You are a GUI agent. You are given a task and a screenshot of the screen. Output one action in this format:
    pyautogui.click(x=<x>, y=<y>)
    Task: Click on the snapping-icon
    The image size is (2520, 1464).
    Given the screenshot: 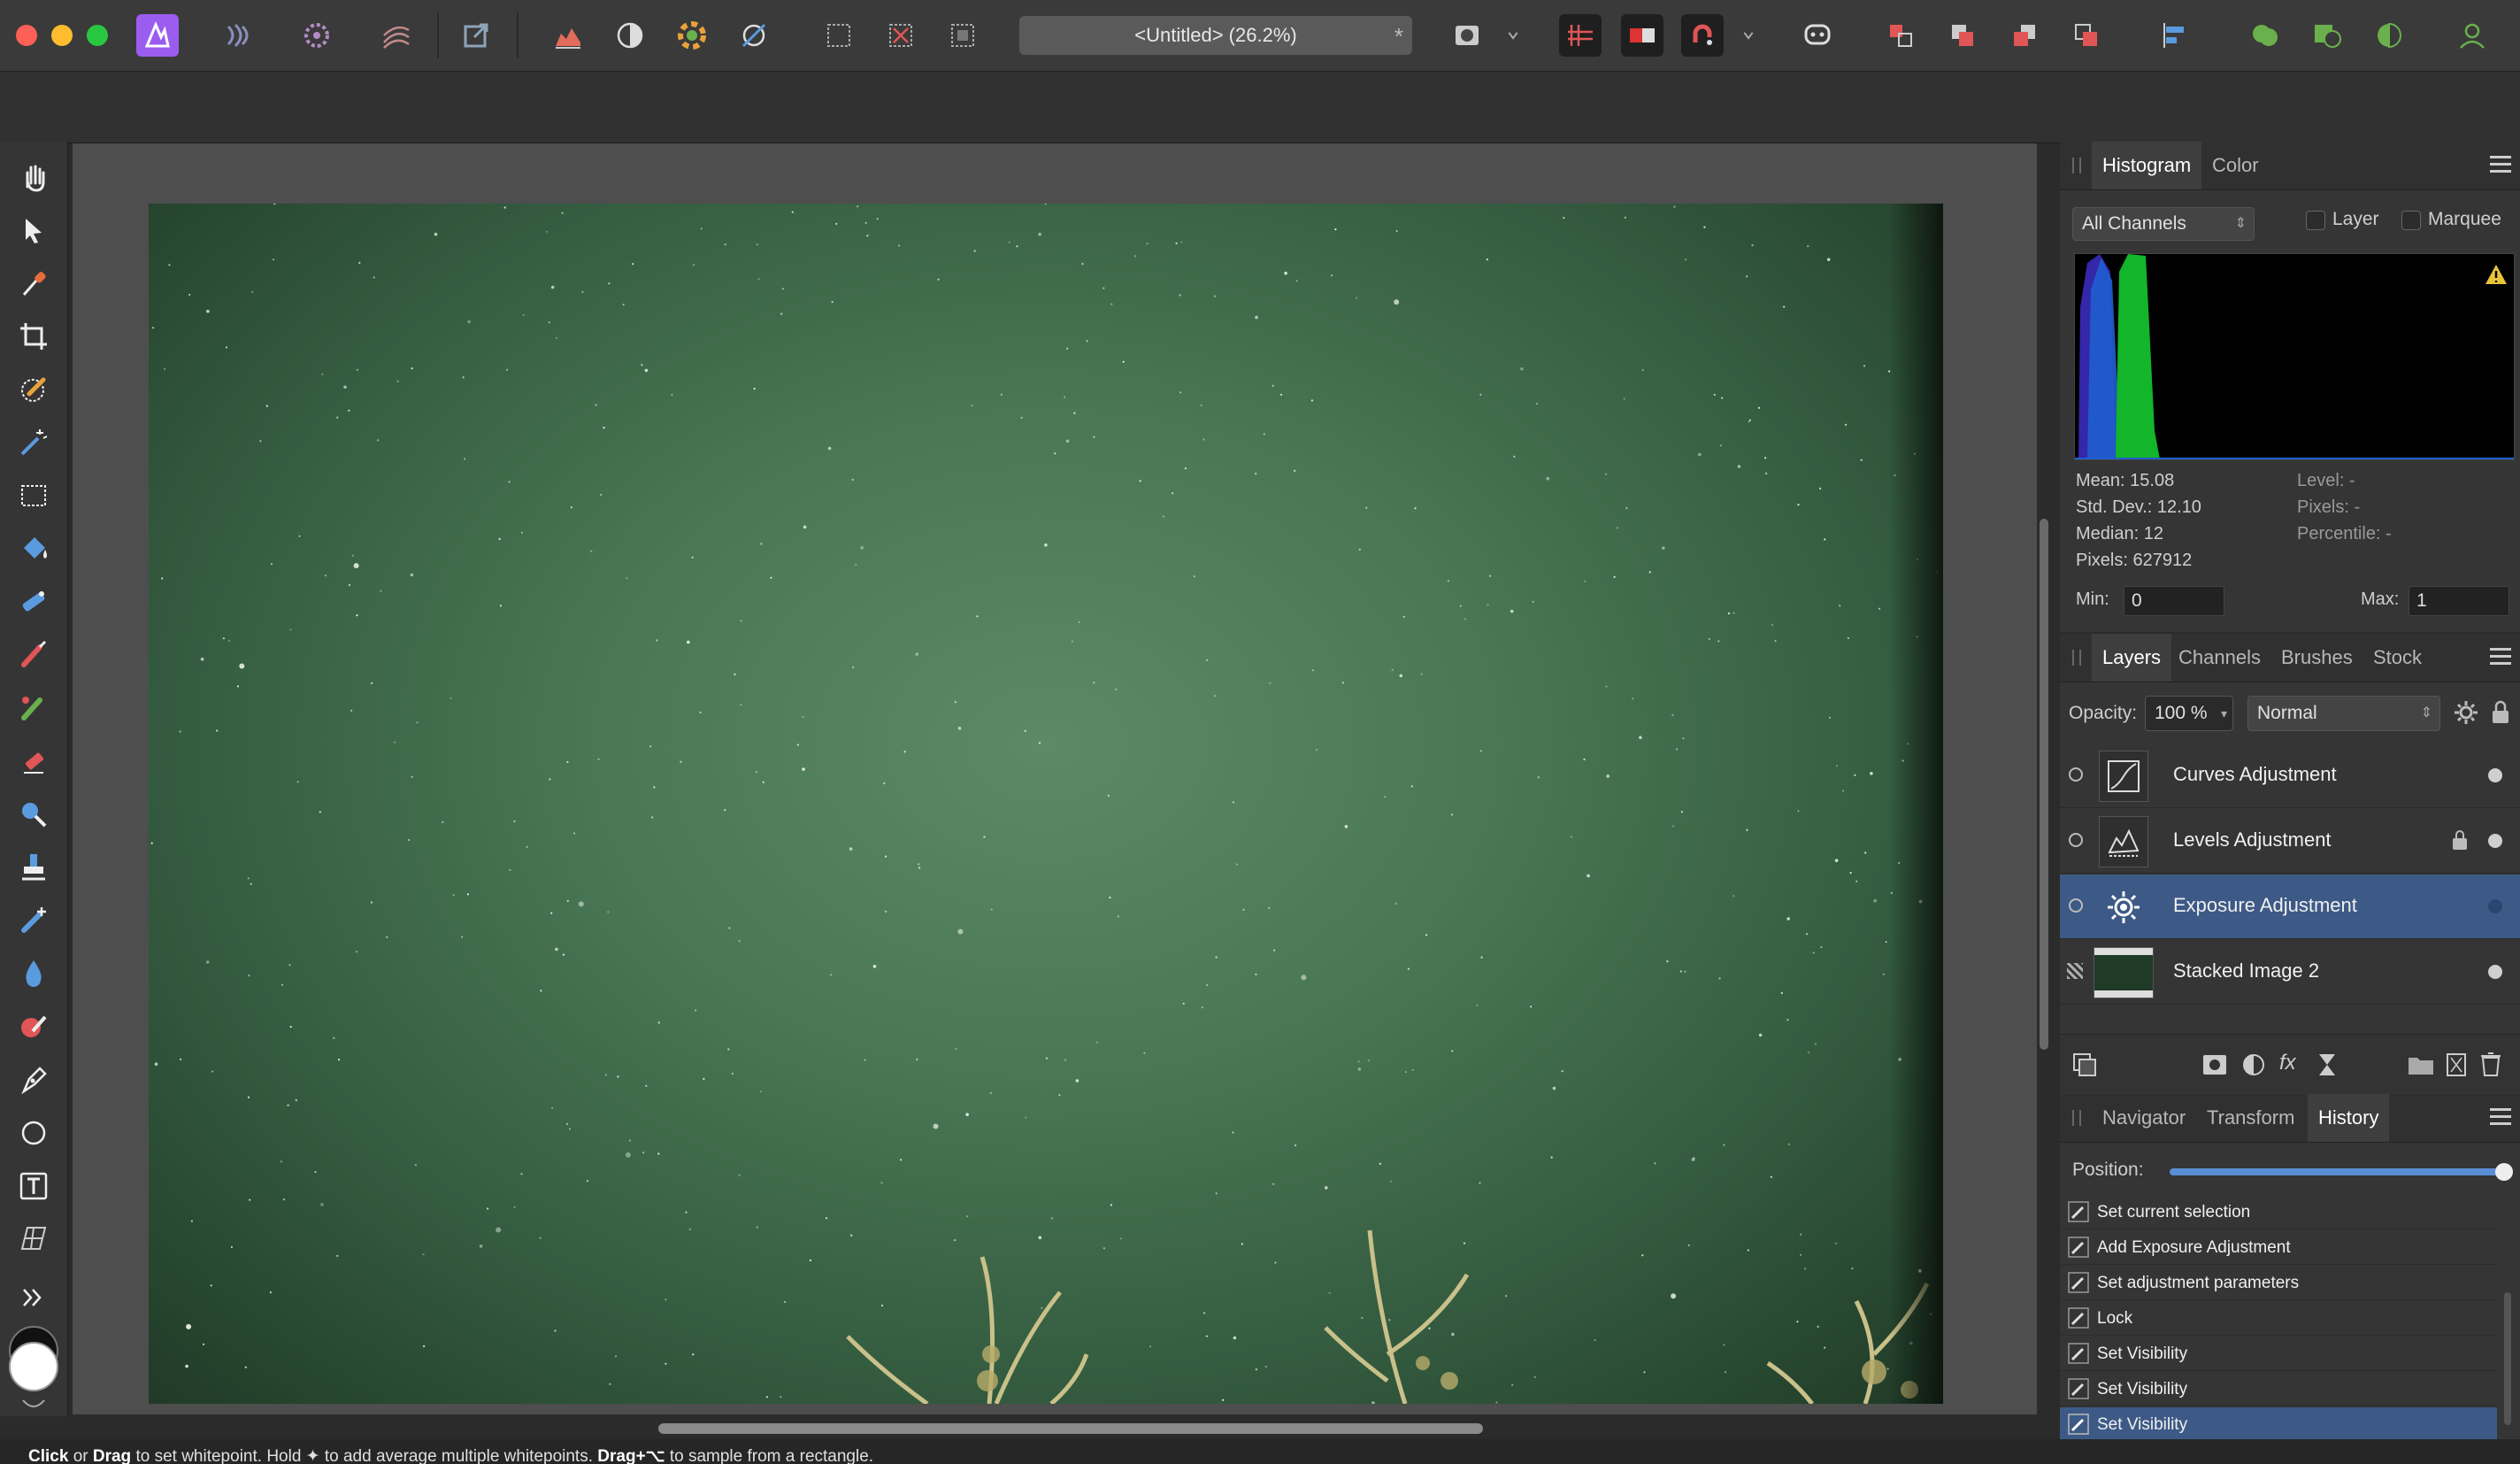 What is the action you would take?
    pyautogui.click(x=1580, y=35)
    